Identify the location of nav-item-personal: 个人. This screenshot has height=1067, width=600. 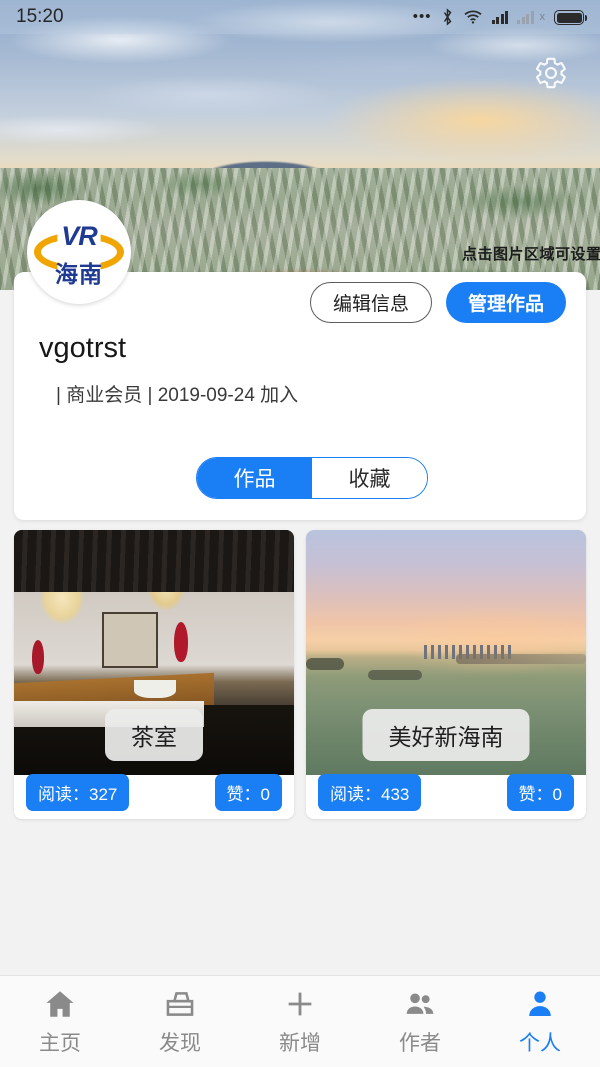
(540, 1022).